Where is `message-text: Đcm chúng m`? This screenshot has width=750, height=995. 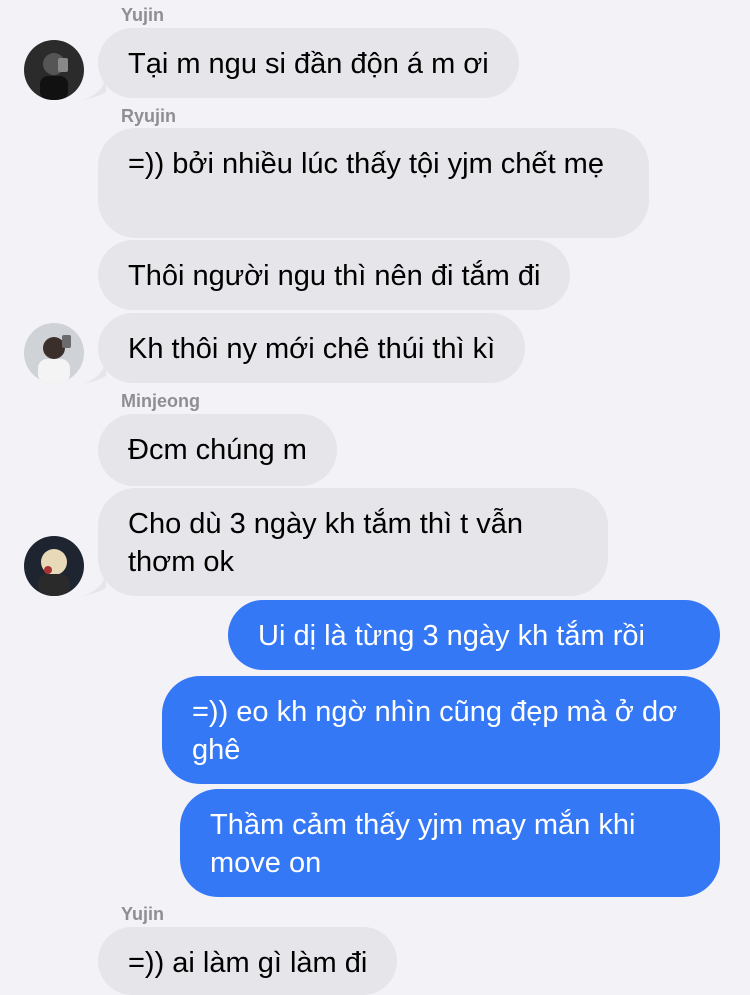
message-text: Đcm chúng m is located at coordinates (217, 450).